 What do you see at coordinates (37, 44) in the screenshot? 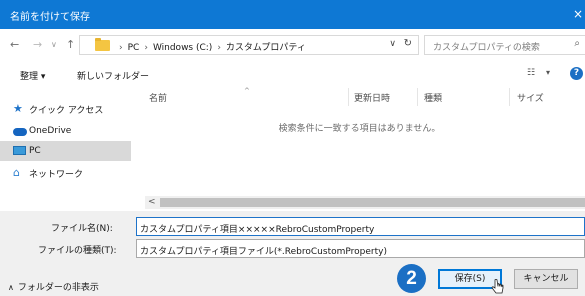
I see `forward-arrow-icon: →` at bounding box center [37, 44].